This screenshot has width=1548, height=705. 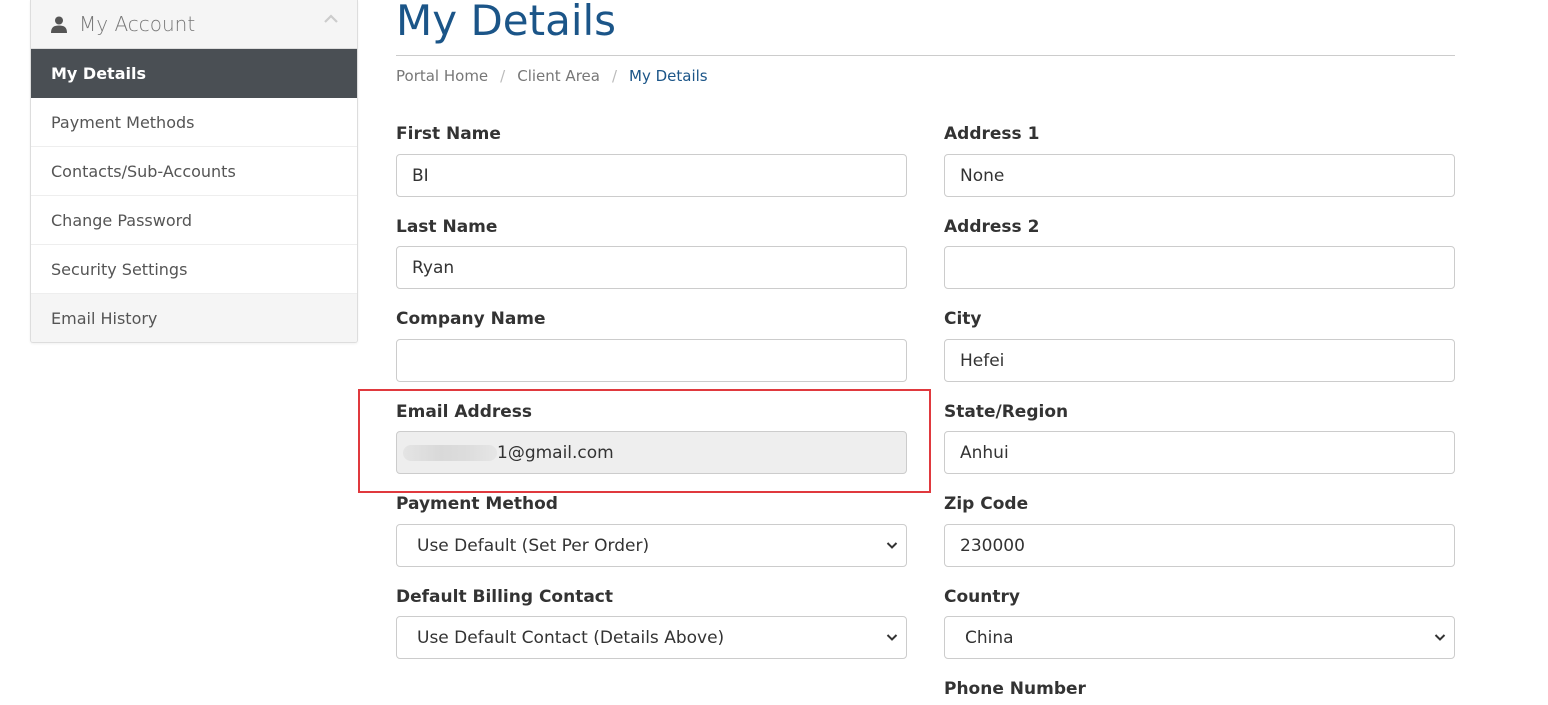 I want to click on sidebar-item-label: Email History, so click(x=104, y=318).